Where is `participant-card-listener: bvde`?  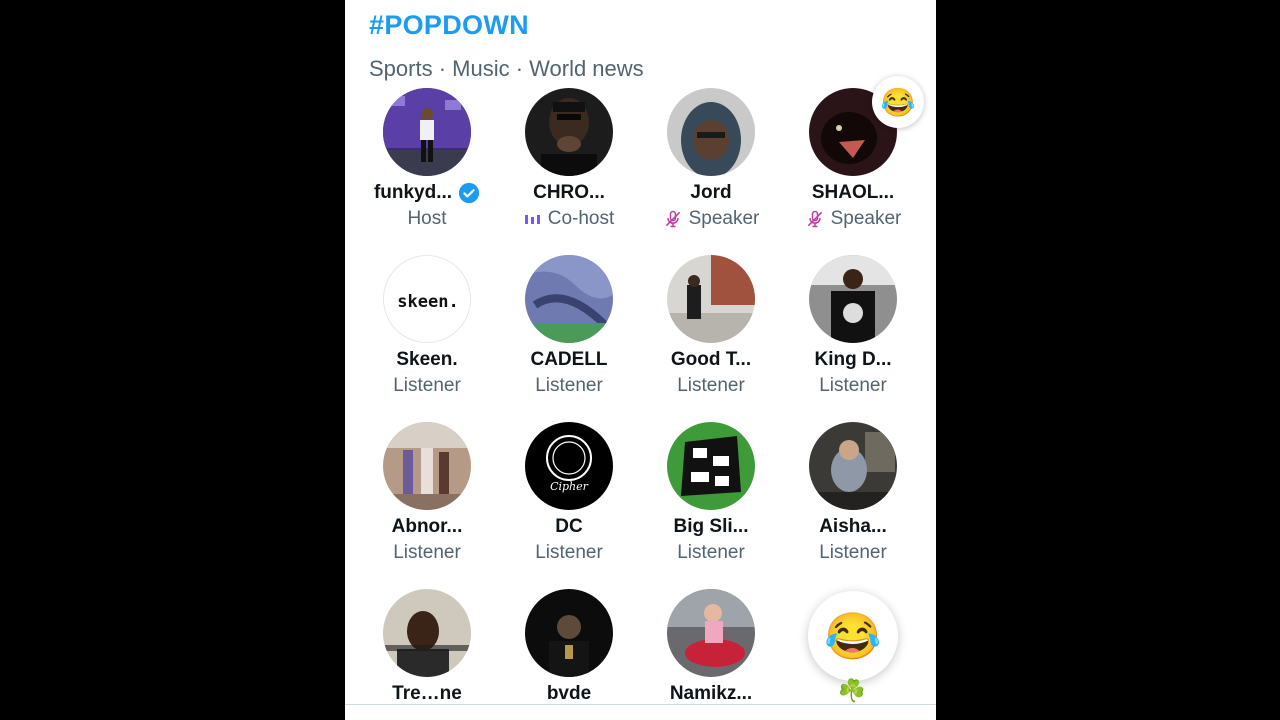
participant-card-listener: bvde is located at coordinates (569, 647).